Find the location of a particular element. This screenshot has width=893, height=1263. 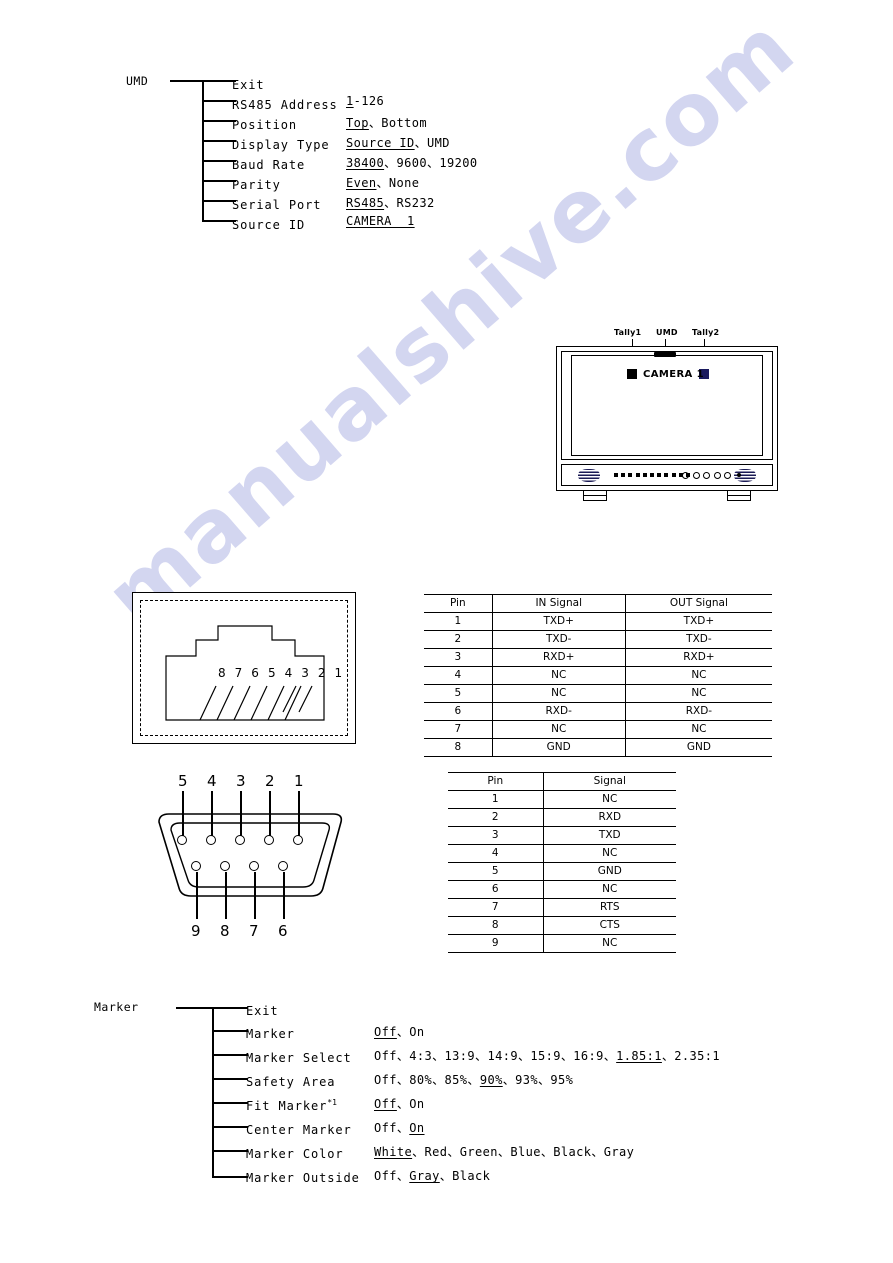

marker-row-label: Exit is located at coordinates (262, 1011).